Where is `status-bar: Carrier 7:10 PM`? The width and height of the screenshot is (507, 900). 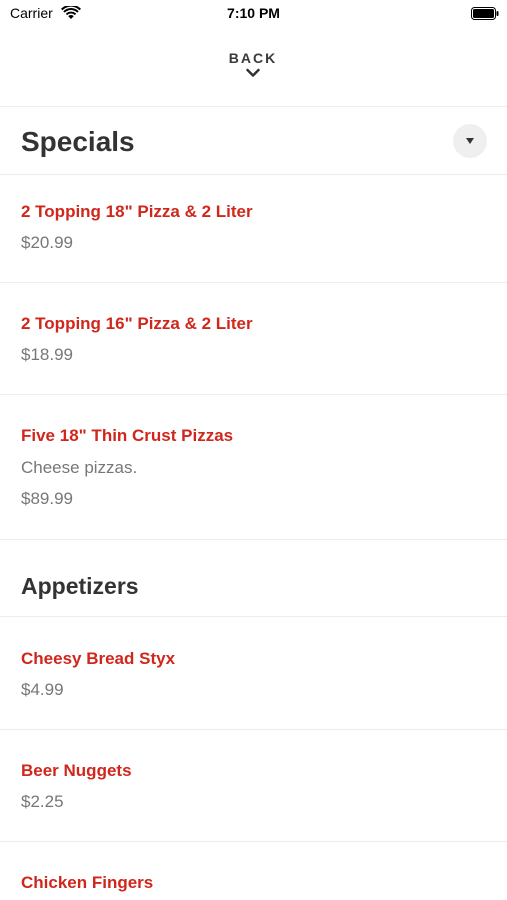
status-bar: Carrier 7:10 PM is located at coordinates (253, 14).